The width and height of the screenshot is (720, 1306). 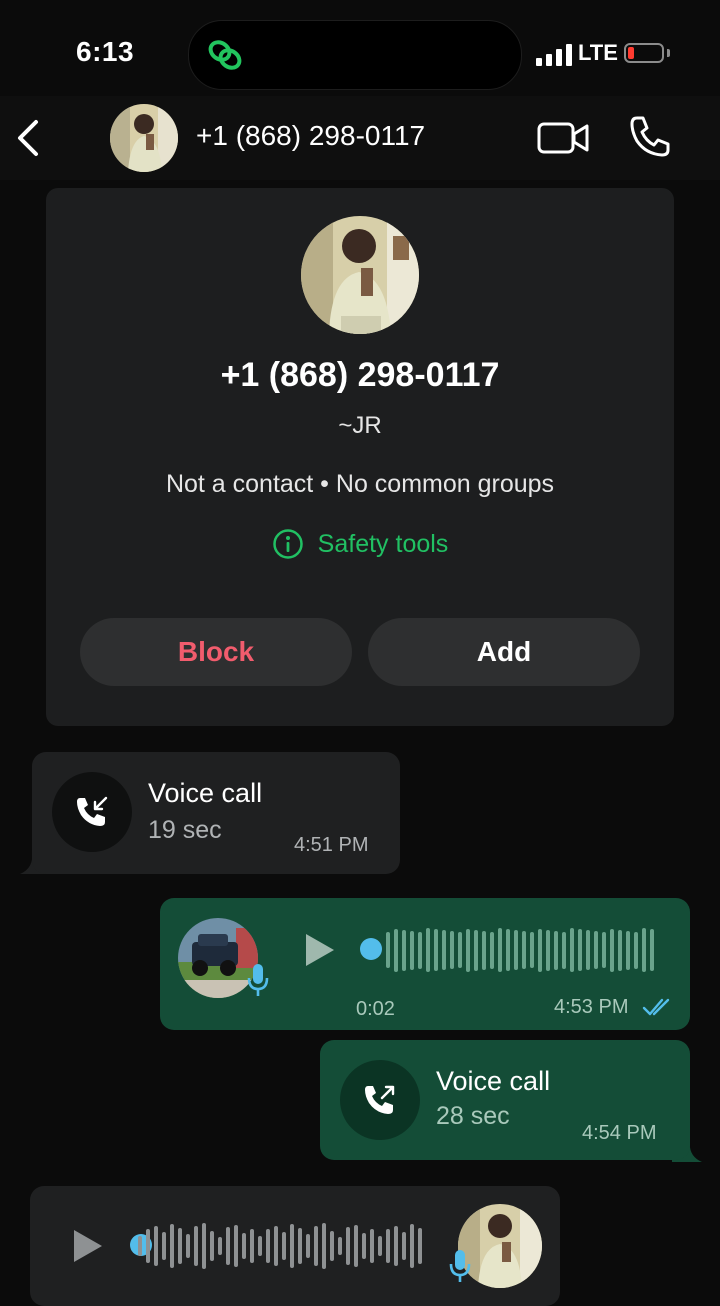 What do you see at coordinates (371, 949) in the screenshot?
I see `playback-position-dot` at bounding box center [371, 949].